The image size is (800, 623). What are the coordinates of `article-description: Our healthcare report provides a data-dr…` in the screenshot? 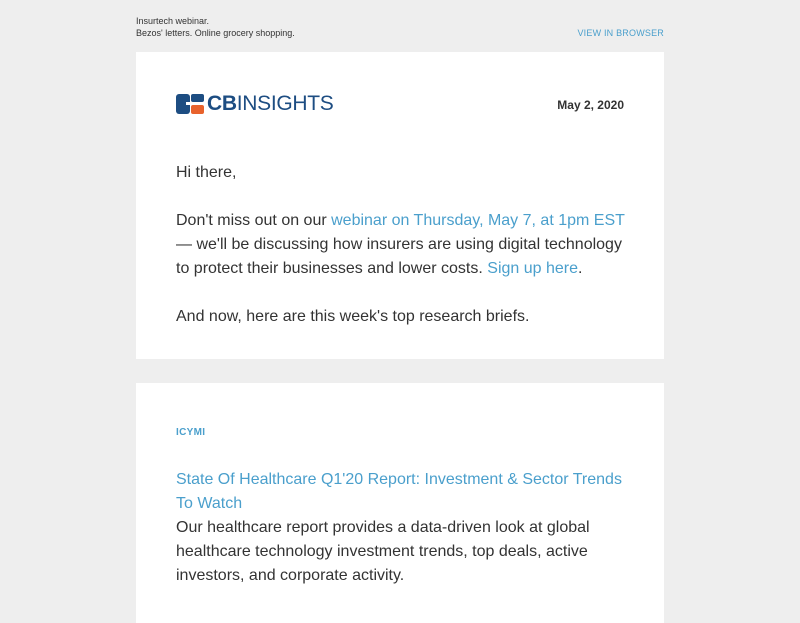 It's located at (383, 551).